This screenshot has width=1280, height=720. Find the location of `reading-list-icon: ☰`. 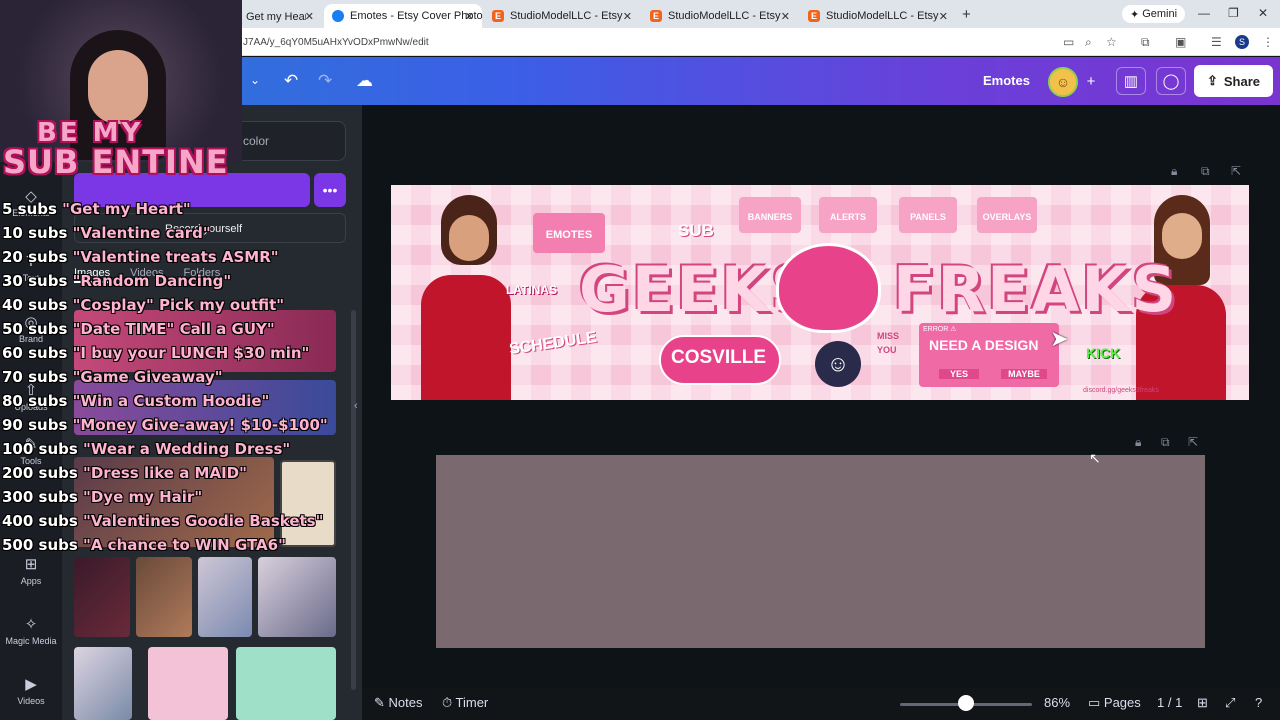

reading-list-icon: ☰ is located at coordinates (1216, 42).